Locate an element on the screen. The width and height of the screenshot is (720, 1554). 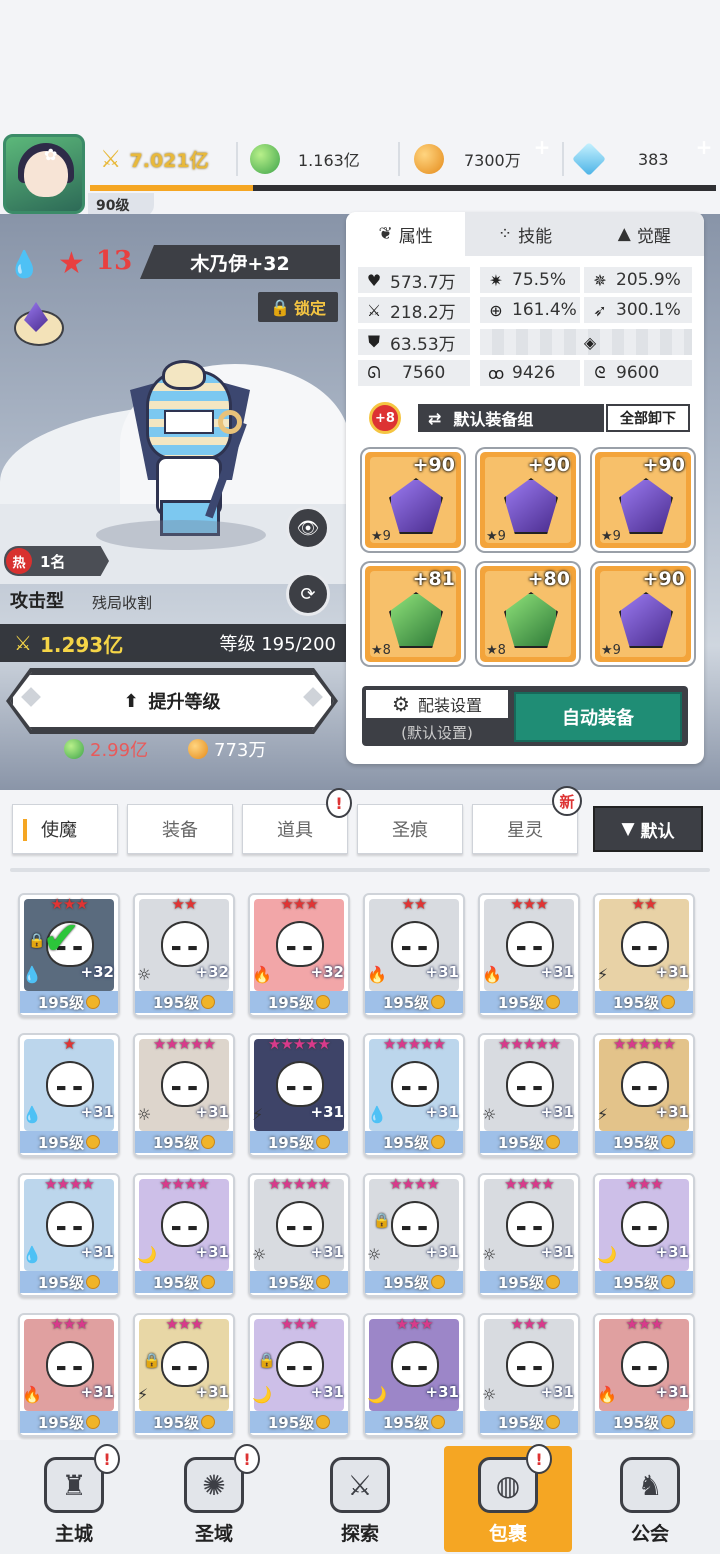
tab-label: 技能 is located at coordinates (535, 236).